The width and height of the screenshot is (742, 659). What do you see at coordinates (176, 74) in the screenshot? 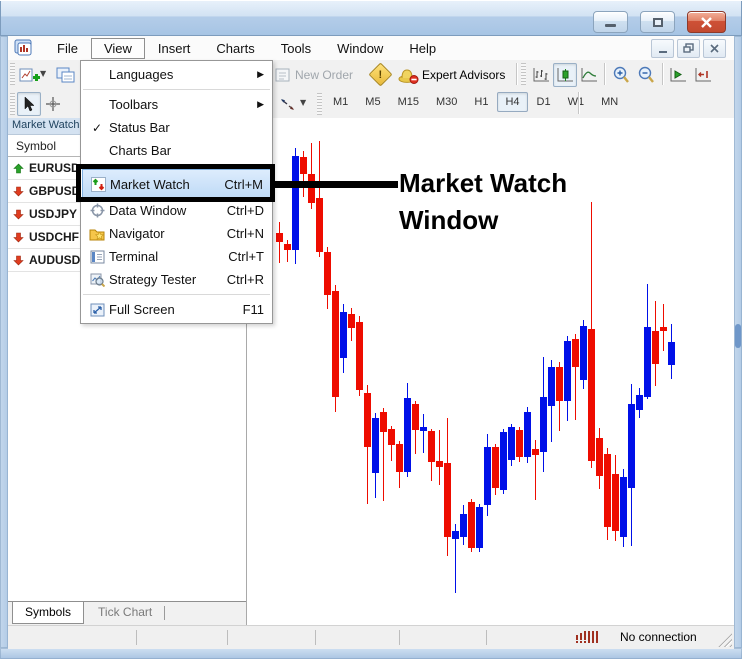
I see `menu-item-languages: Languages ▶` at bounding box center [176, 74].